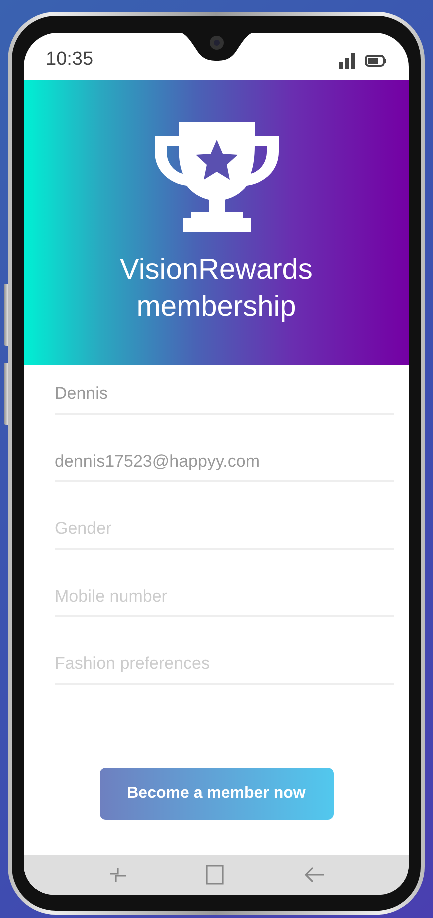  What do you see at coordinates (118, 875) in the screenshot?
I see `recent-apps-icon` at bounding box center [118, 875].